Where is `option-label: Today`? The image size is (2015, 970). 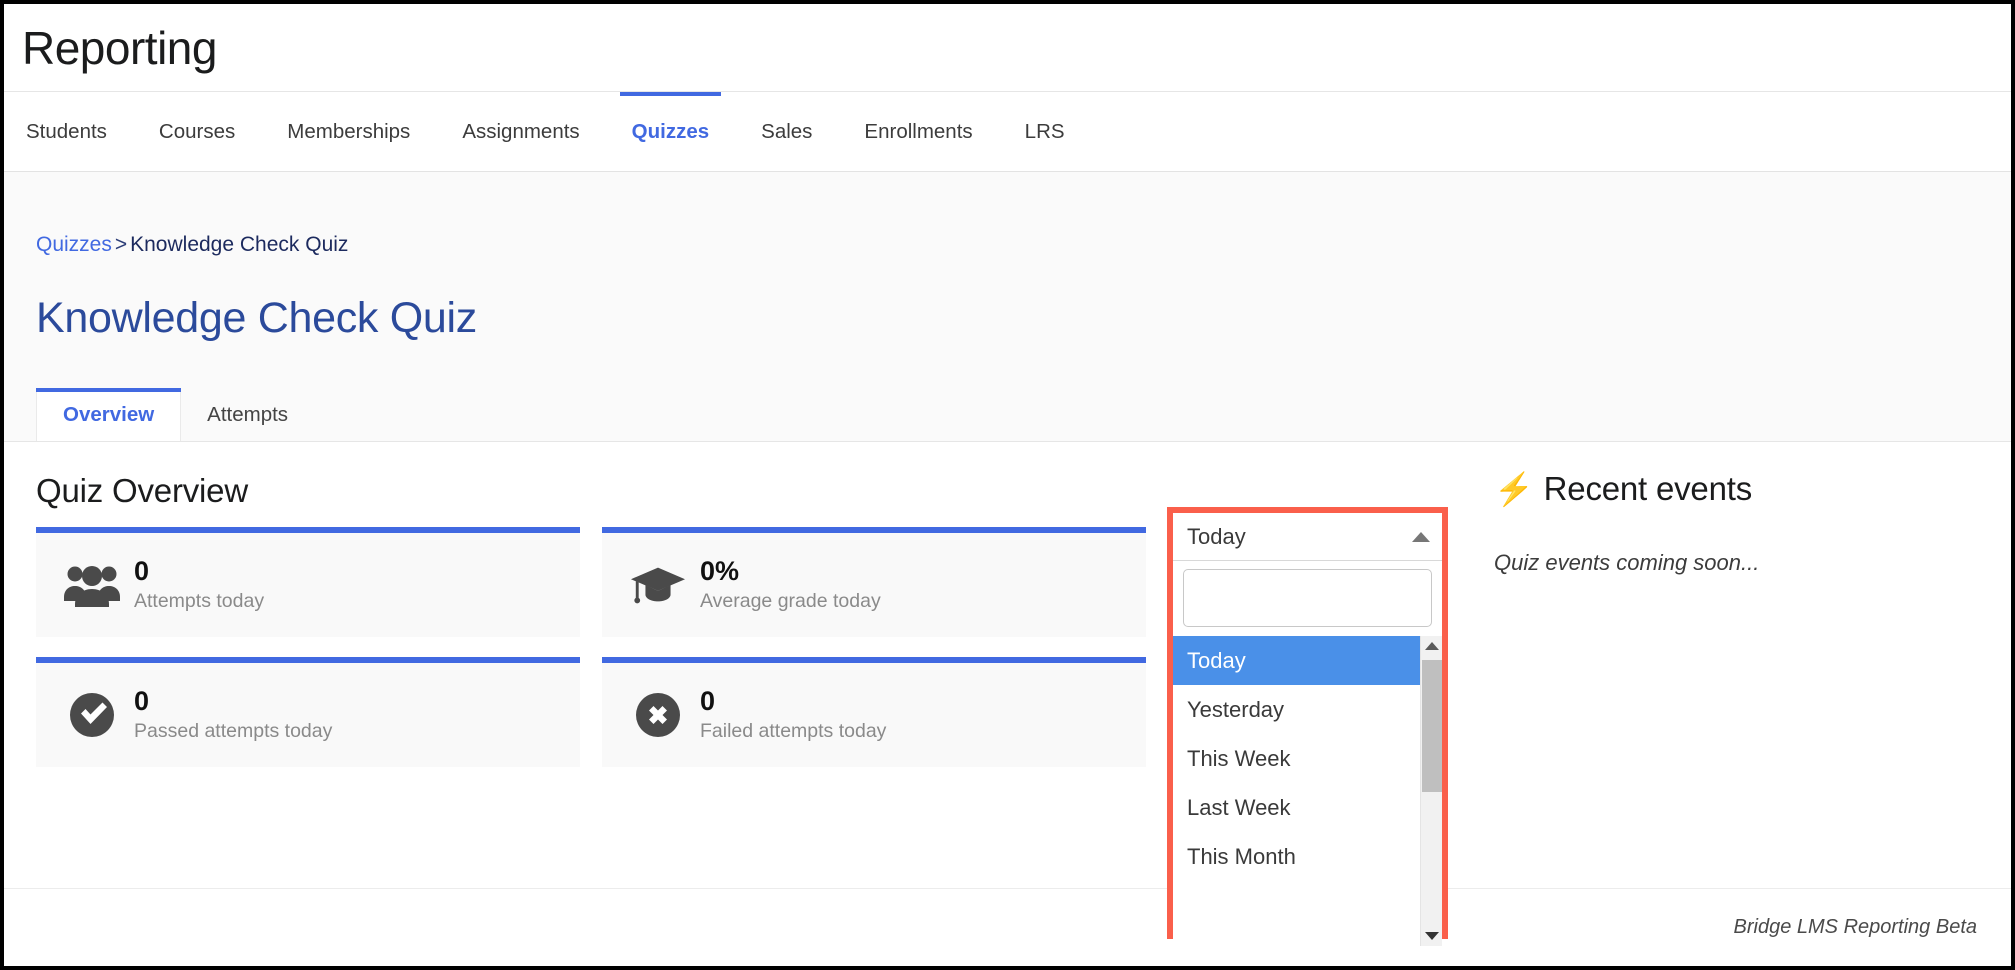 option-label: Today is located at coordinates (1216, 660).